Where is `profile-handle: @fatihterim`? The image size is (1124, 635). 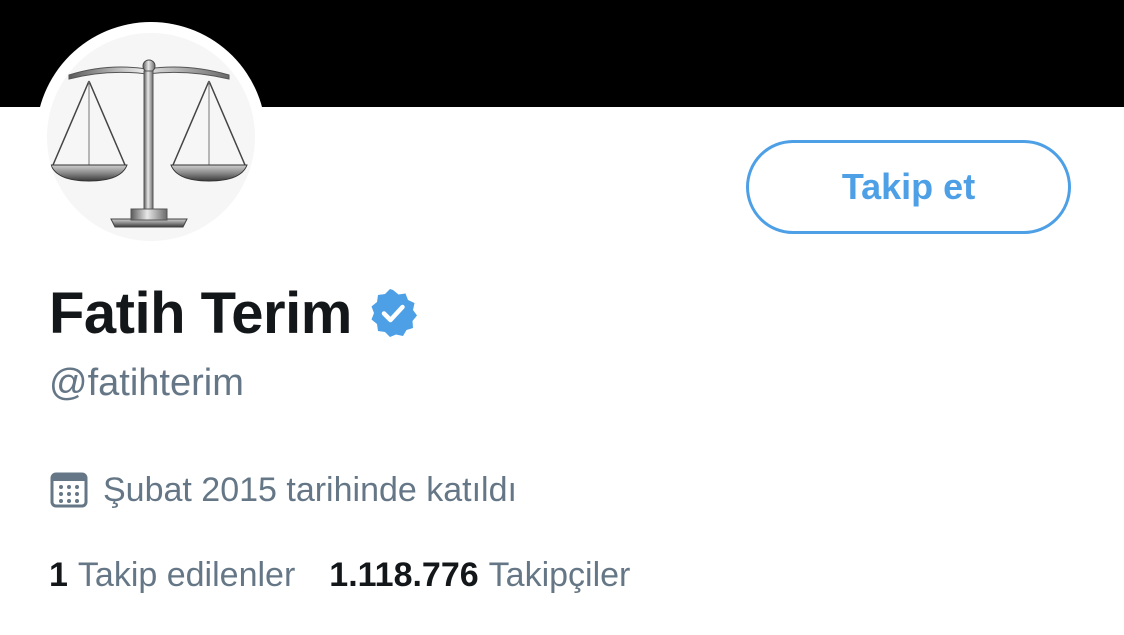
profile-handle: @fatihterim is located at coordinates (146, 383).